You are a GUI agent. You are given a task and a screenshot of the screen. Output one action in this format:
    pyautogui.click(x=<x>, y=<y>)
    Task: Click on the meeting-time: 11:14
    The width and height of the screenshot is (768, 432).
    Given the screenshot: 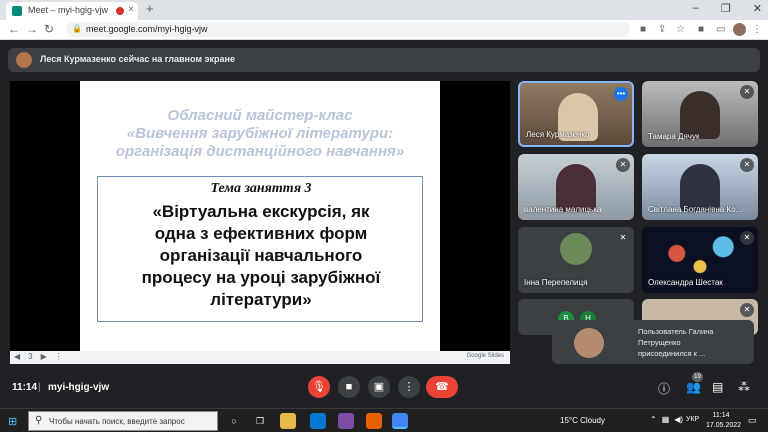 What is the action you would take?
    pyautogui.click(x=25, y=387)
    